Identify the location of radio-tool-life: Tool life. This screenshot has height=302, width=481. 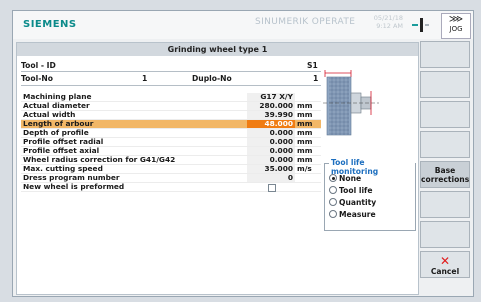
(351, 190).